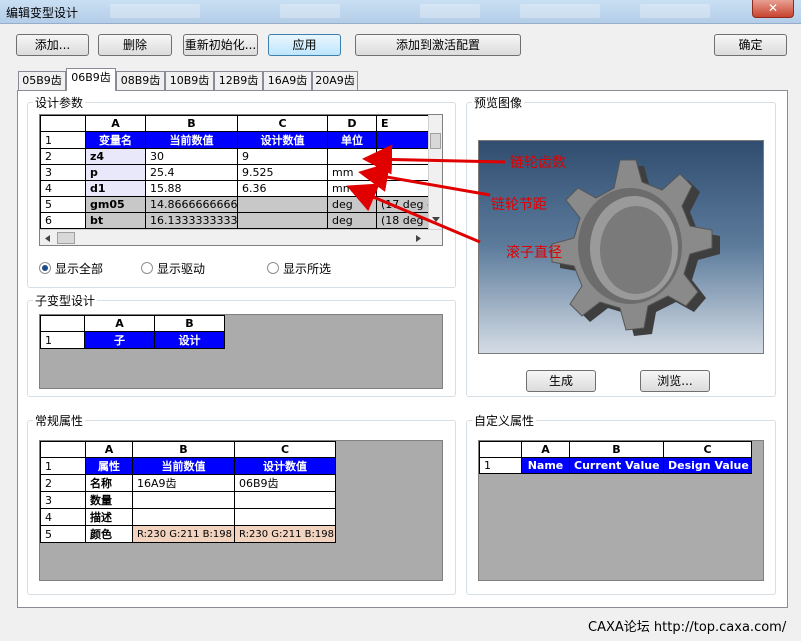 This screenshot has width=801, height=641. What do you see at coordinates (191, 188) in the screenshot?
I see `current-value-cell: 15.88` at bounding box center [191, 188].